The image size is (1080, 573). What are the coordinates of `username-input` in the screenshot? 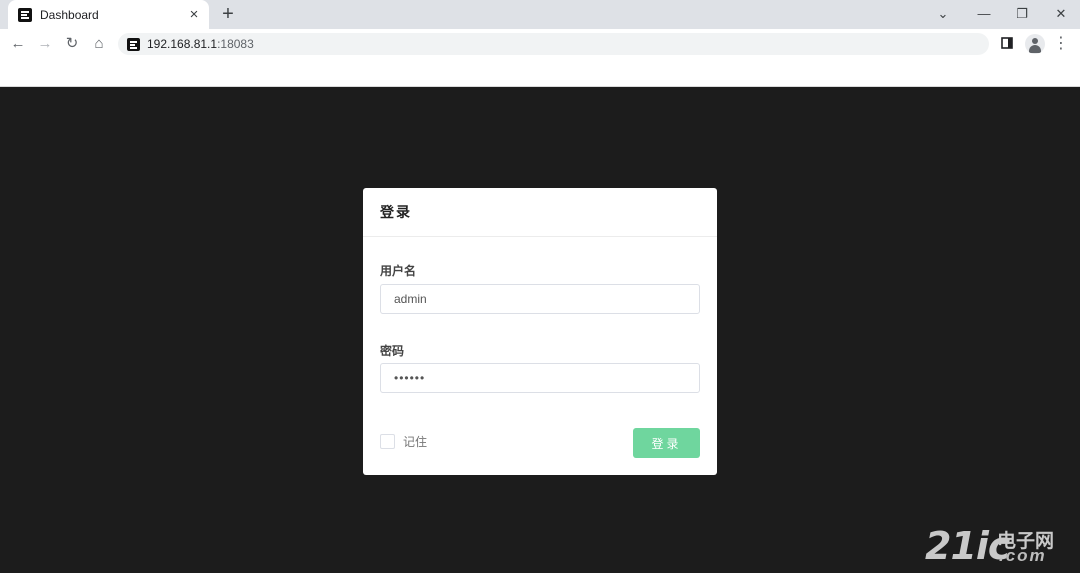 It's located at (540, 299).